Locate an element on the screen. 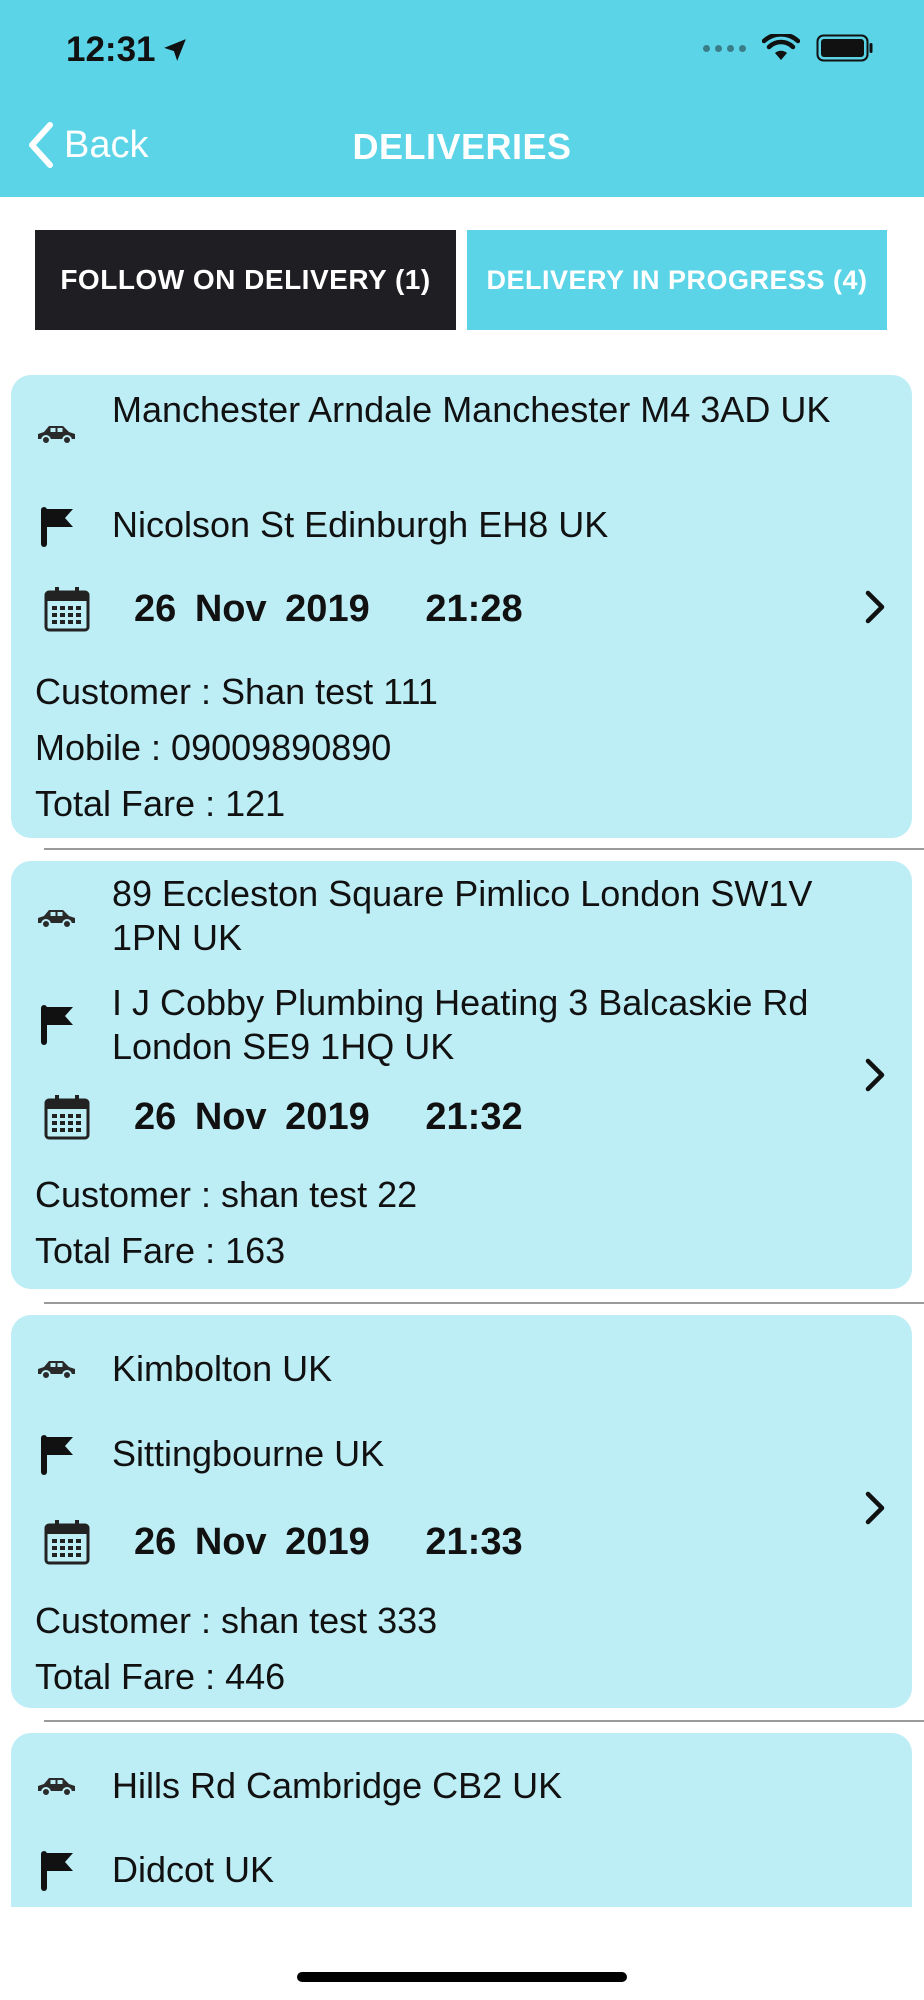  customer-mobile: Mobile : 09009890890 is located at coordinates (213, 747).